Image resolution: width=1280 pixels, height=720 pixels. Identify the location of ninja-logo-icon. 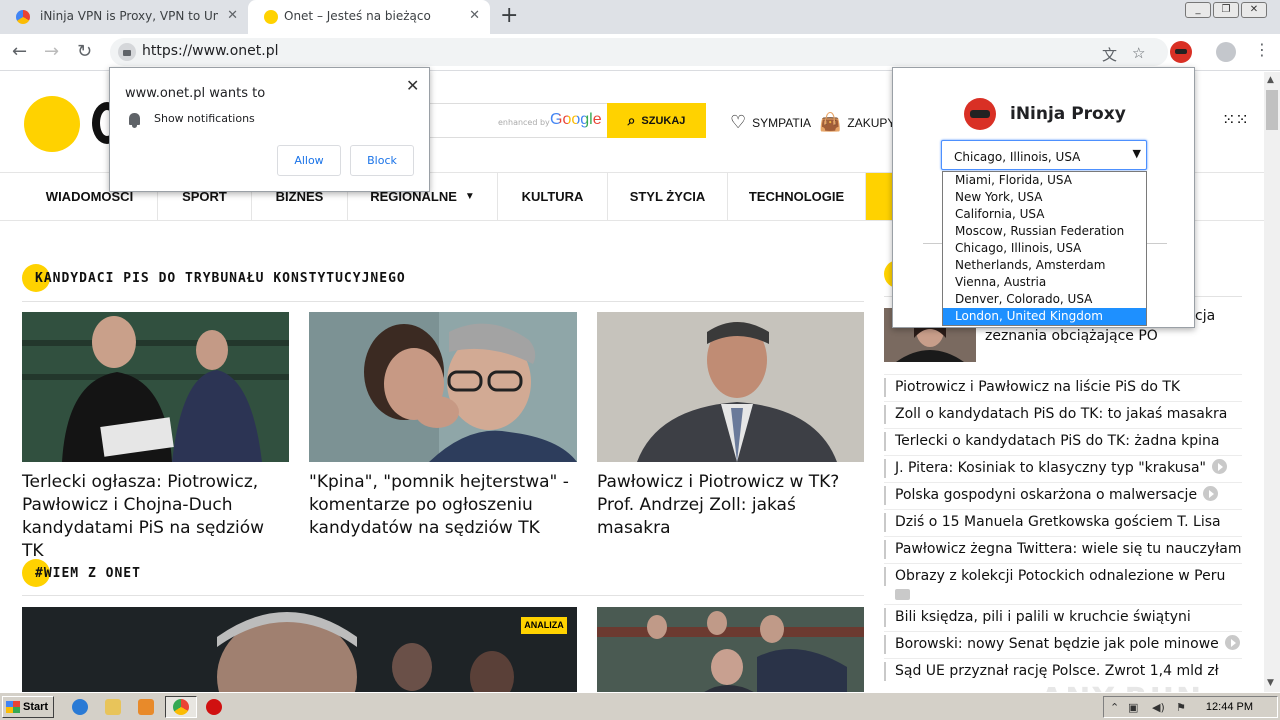
(980, 114).